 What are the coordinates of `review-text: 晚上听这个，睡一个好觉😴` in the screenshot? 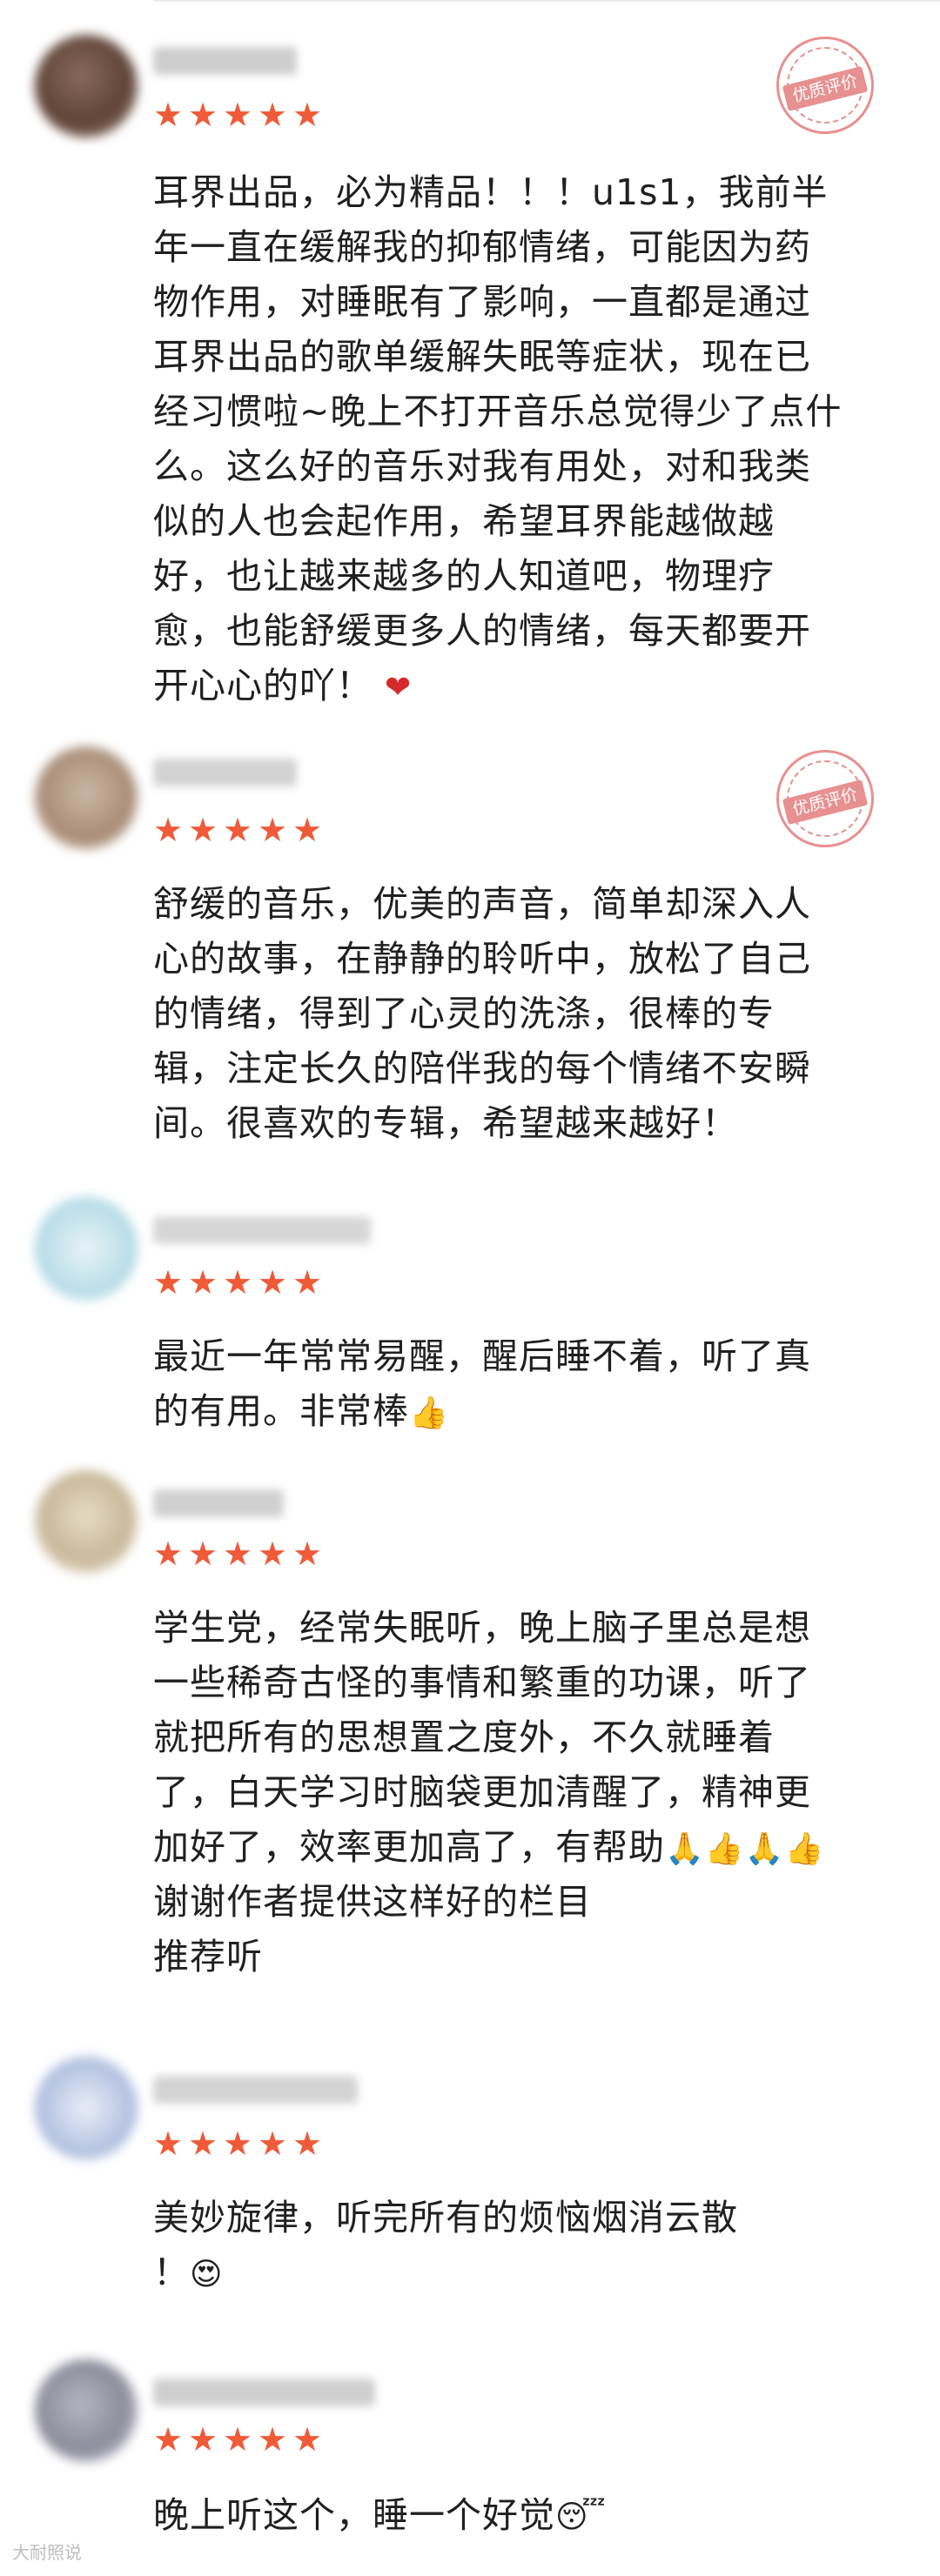 It's located at (527, 2515).